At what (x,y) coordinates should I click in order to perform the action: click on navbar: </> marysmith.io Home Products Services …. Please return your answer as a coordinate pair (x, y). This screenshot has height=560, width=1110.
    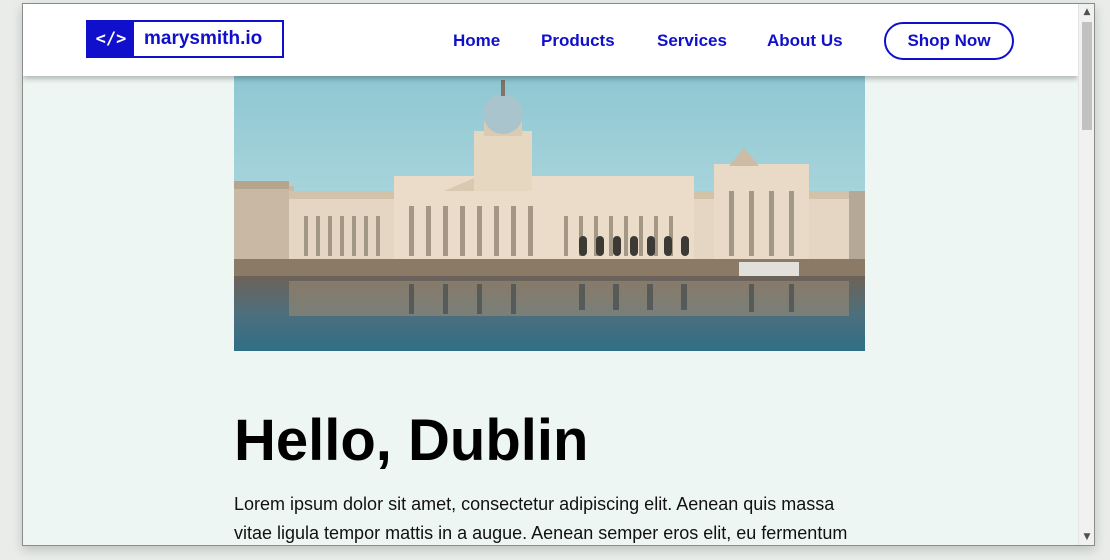
    Looking at the image, I should click on (550, 40).